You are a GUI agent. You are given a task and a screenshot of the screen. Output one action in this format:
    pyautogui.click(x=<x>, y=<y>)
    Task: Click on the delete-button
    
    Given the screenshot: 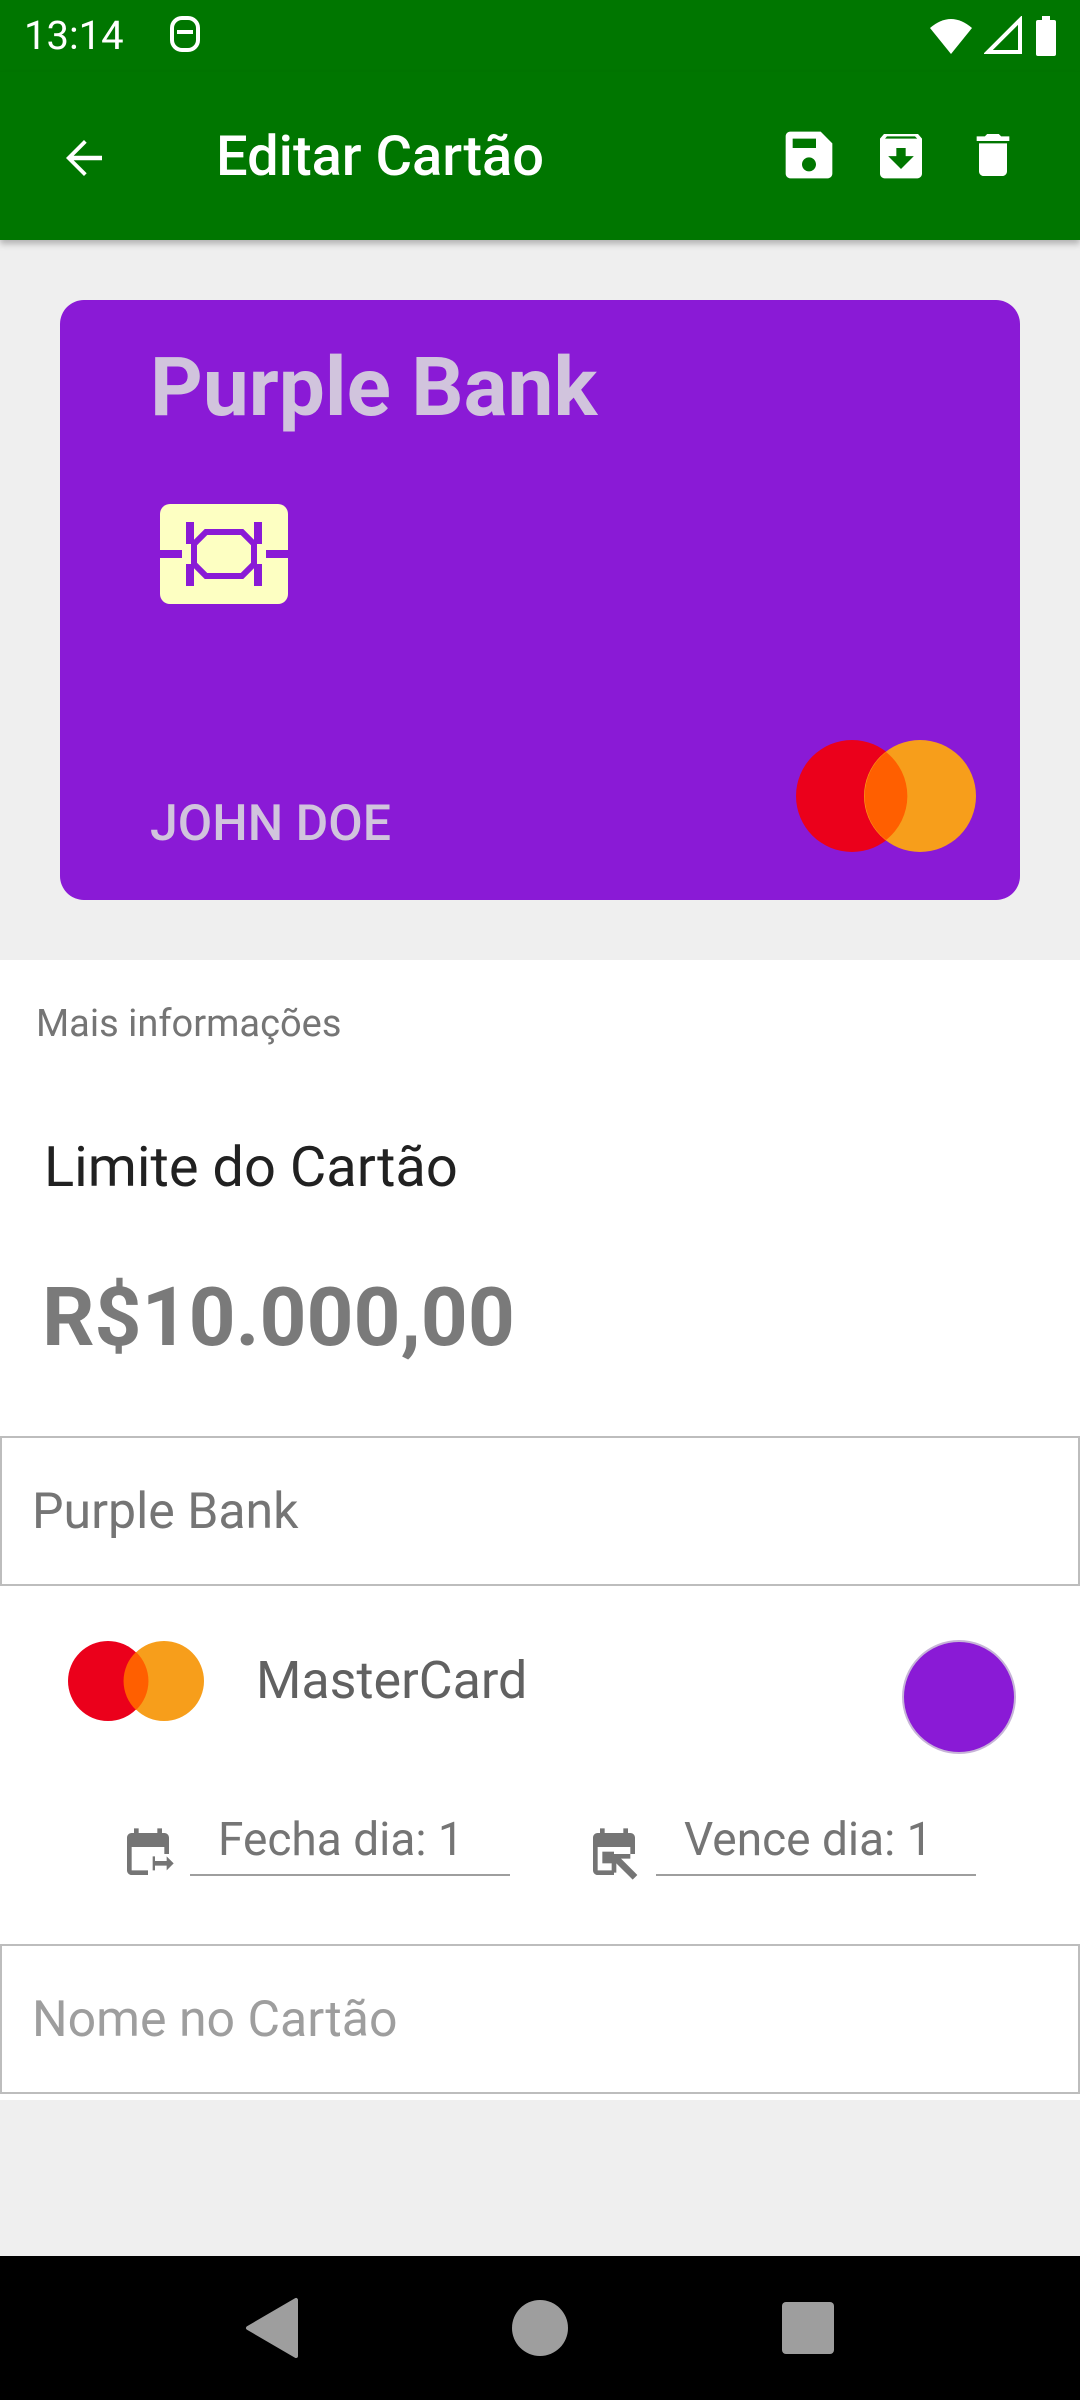 What is the action you would take?
    pyautogui.click(x=993, y=155)
    